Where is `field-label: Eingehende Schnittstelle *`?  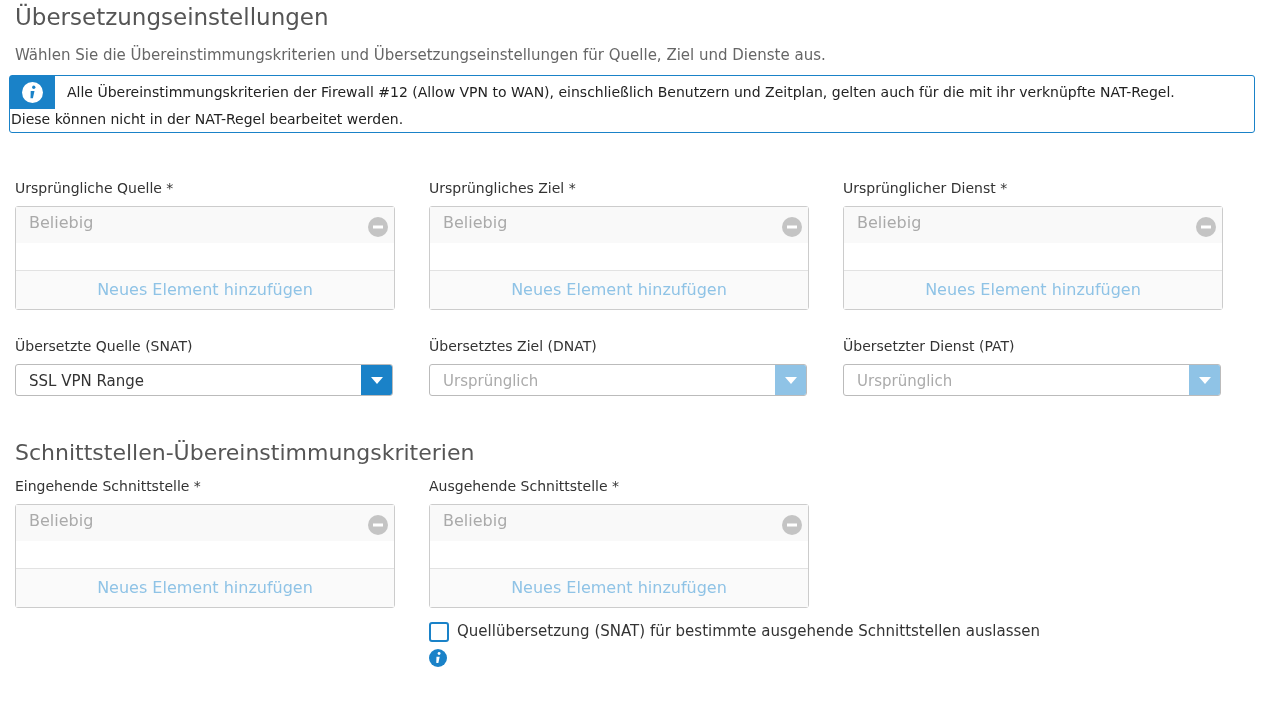
field-label: Eingehende Schnittstelle * is located at coordinates (108, 487).